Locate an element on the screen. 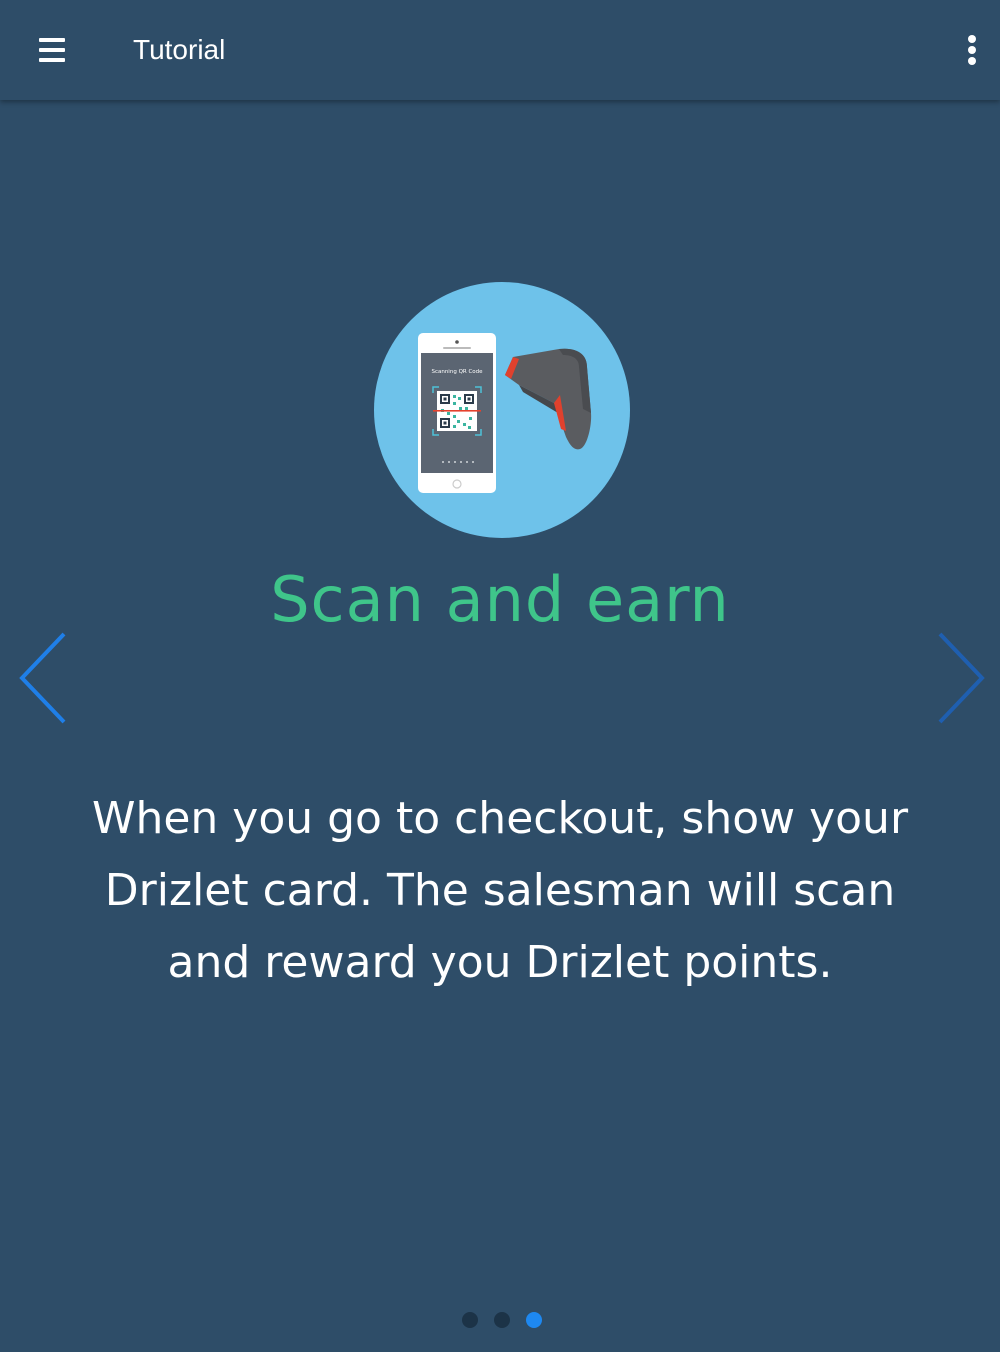 Image resolution: width=1000 pixels, height=1352 pixels. scan-illustration: Scanning QR Code is located at coordinates (502, 410).